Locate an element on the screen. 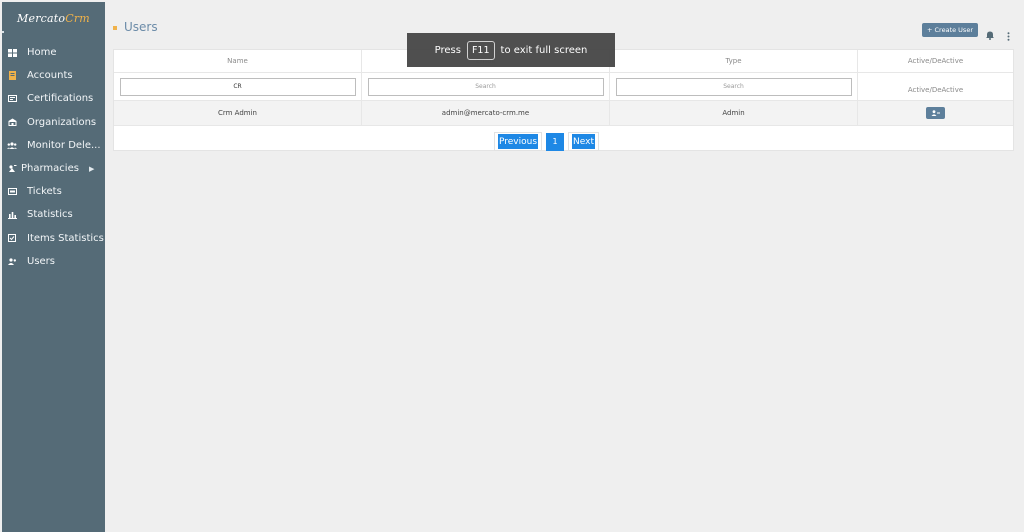 The width and height of the screenshot is (1024, 532). email-filter-input is located at coordinates (485, 86).